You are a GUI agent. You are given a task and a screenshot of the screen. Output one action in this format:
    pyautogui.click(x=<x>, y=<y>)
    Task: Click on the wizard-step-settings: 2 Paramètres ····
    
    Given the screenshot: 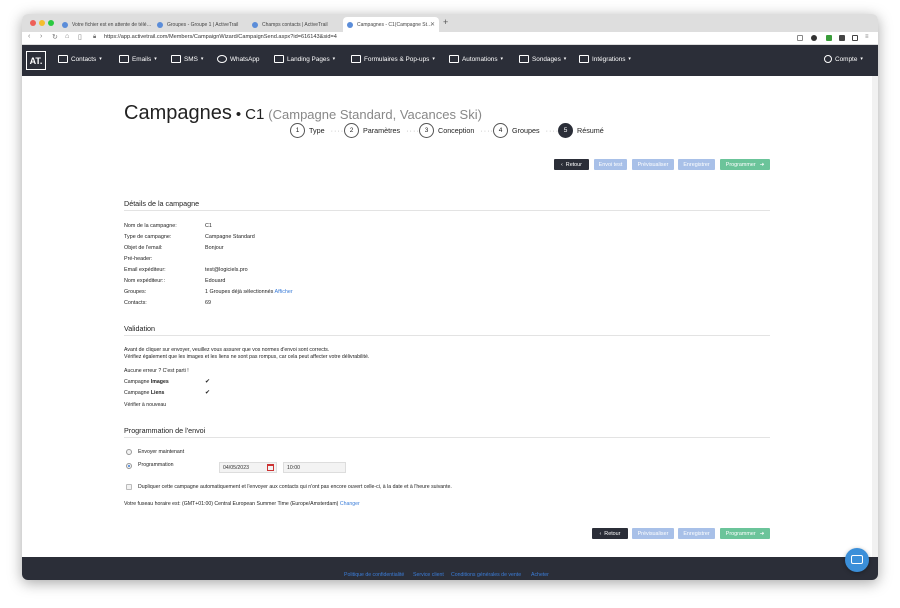 What is the action you would take?
    pyautogui.click(x=382, y=130)
    